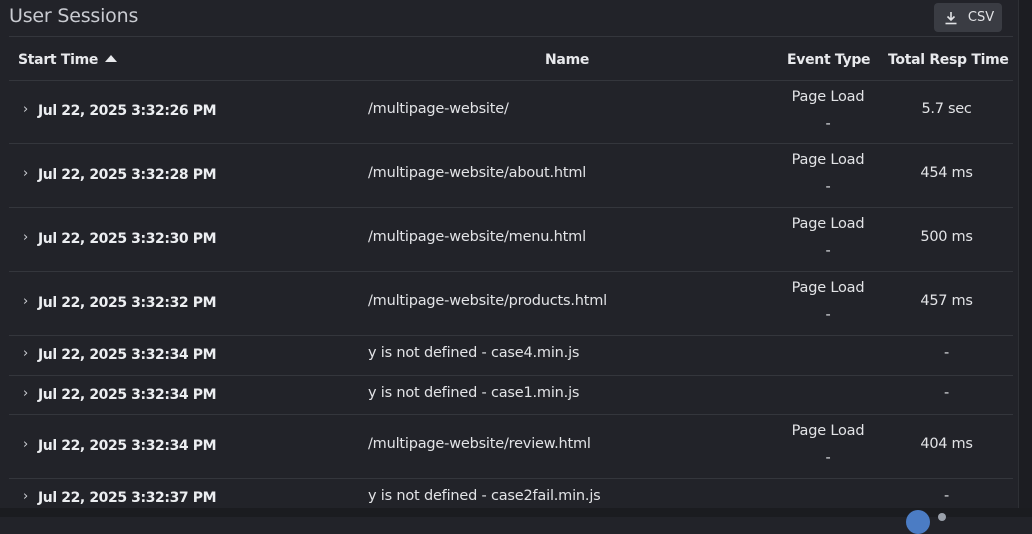 The height and width of the screenshot is (534, 1032). Describe the element at coordinates (488, 301) in the screenshot. I see `row-name: /multipage-website/products.html` at that location.